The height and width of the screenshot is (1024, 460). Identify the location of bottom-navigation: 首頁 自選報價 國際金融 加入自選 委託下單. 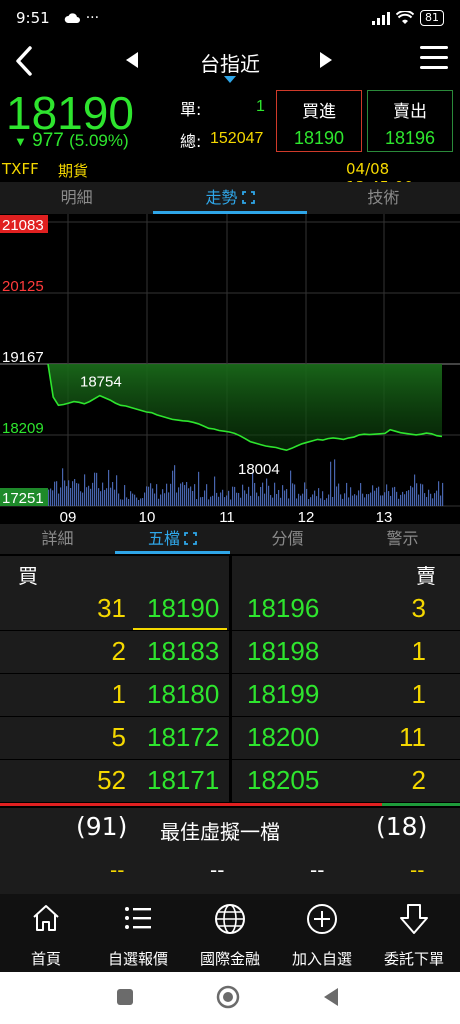
(230, 933).